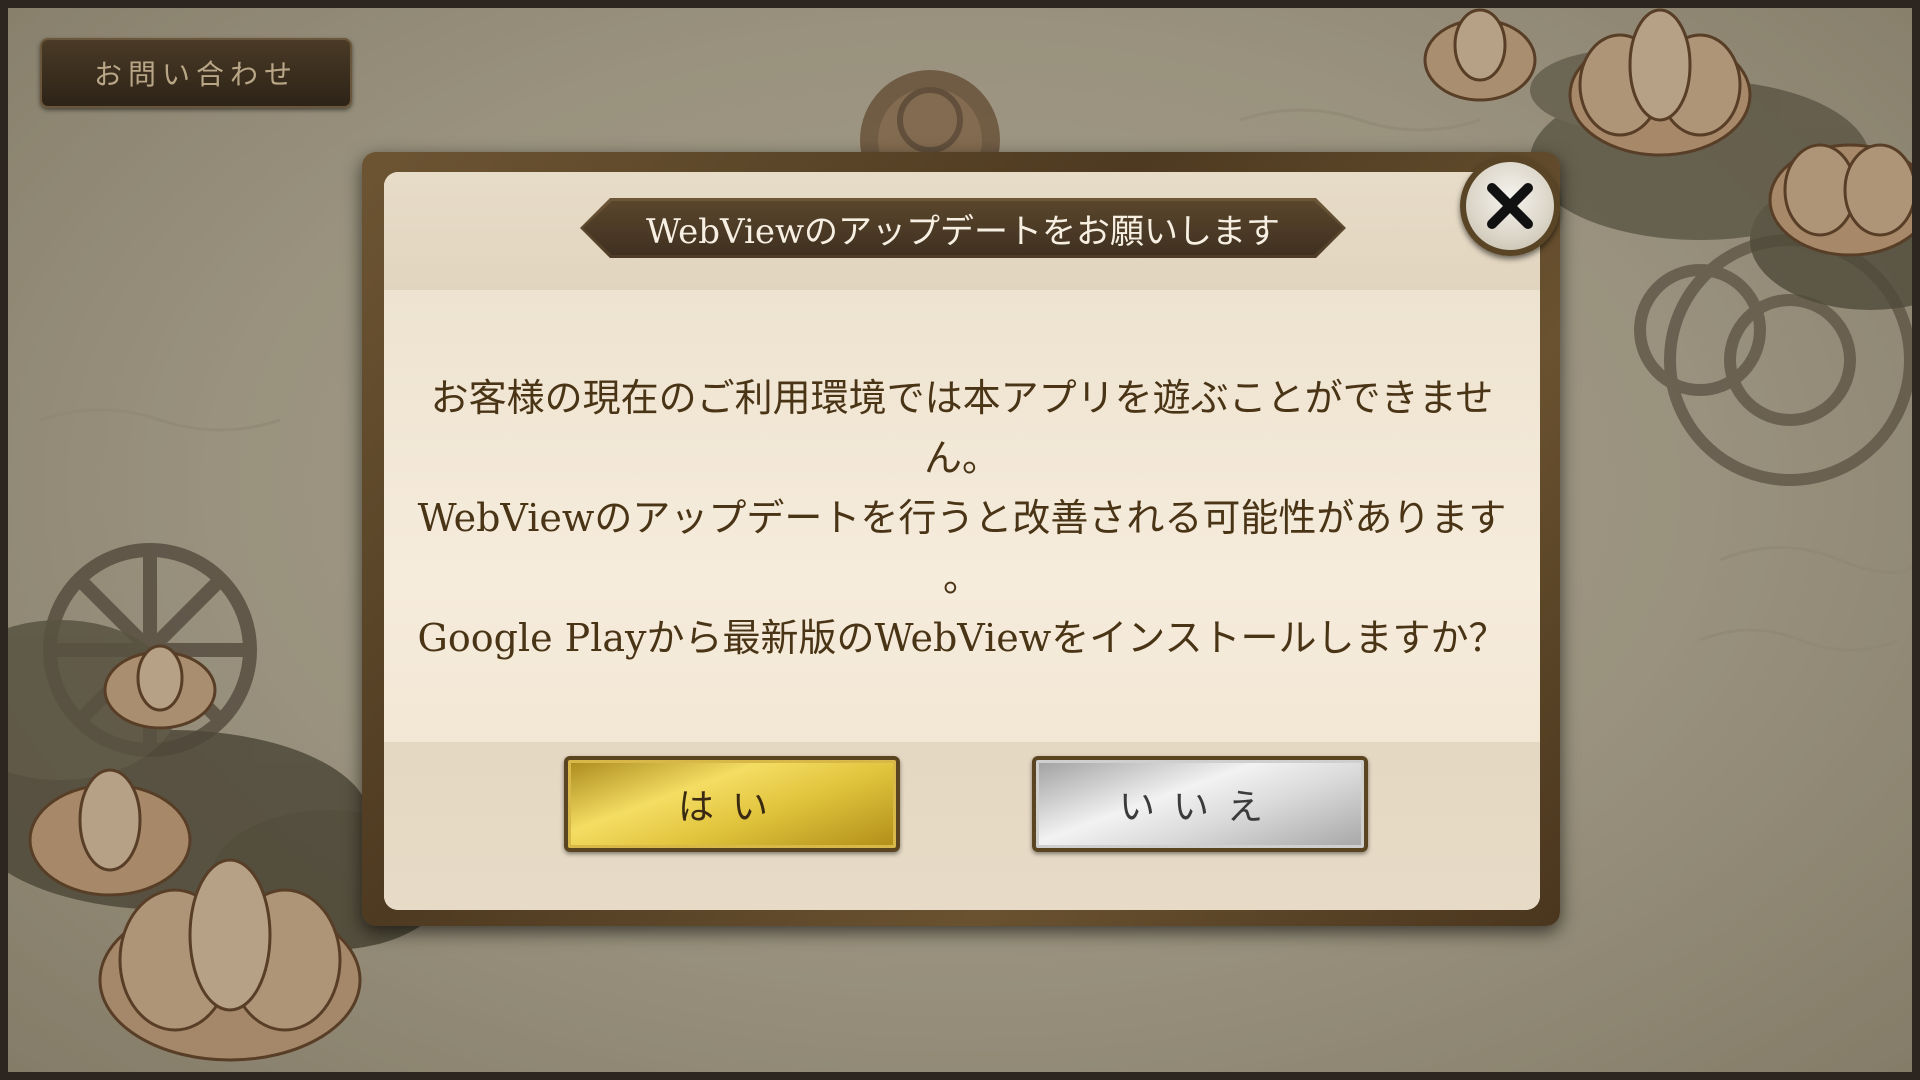  I want to click on yes-button: はい, so click(732, 804).